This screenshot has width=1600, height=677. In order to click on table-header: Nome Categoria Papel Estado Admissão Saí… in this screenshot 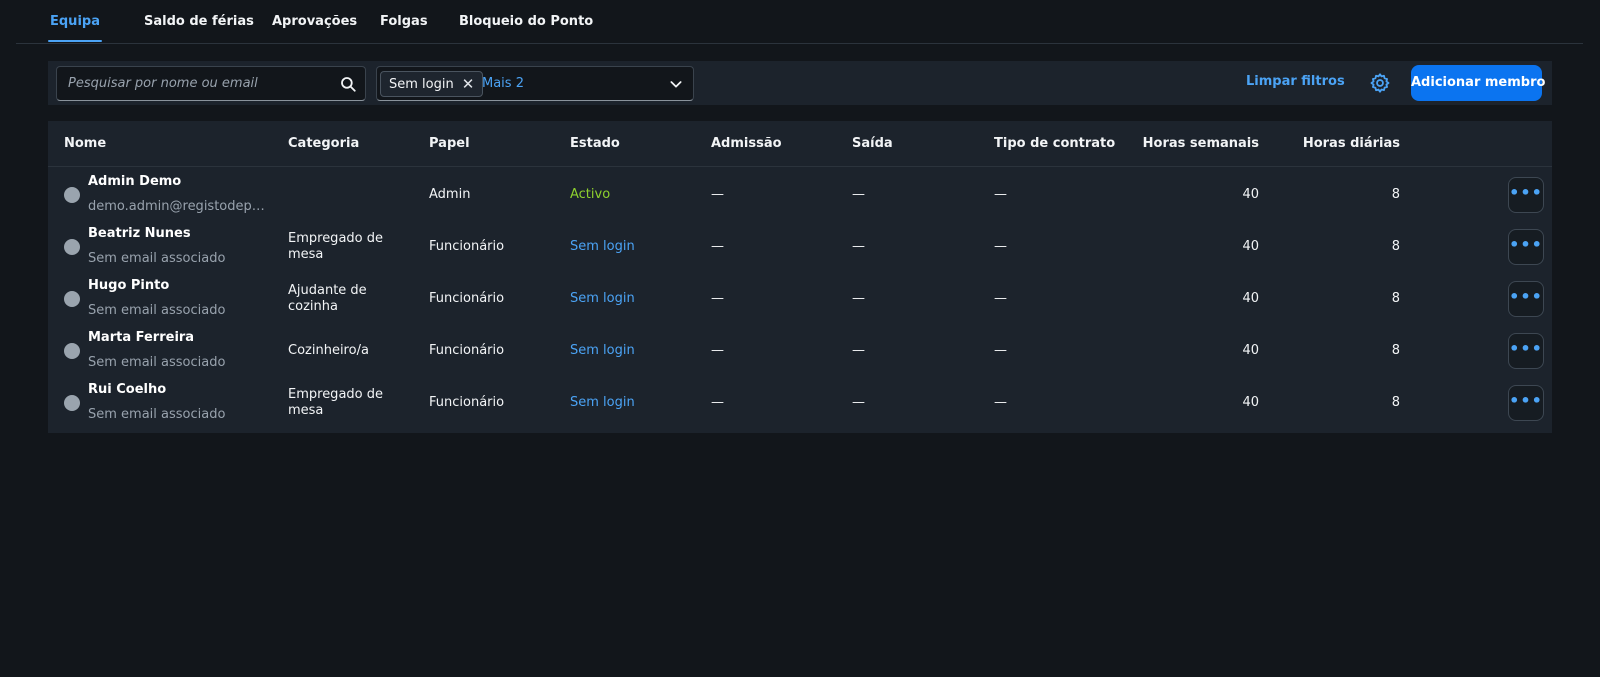, I will do `click(800, 144)`.